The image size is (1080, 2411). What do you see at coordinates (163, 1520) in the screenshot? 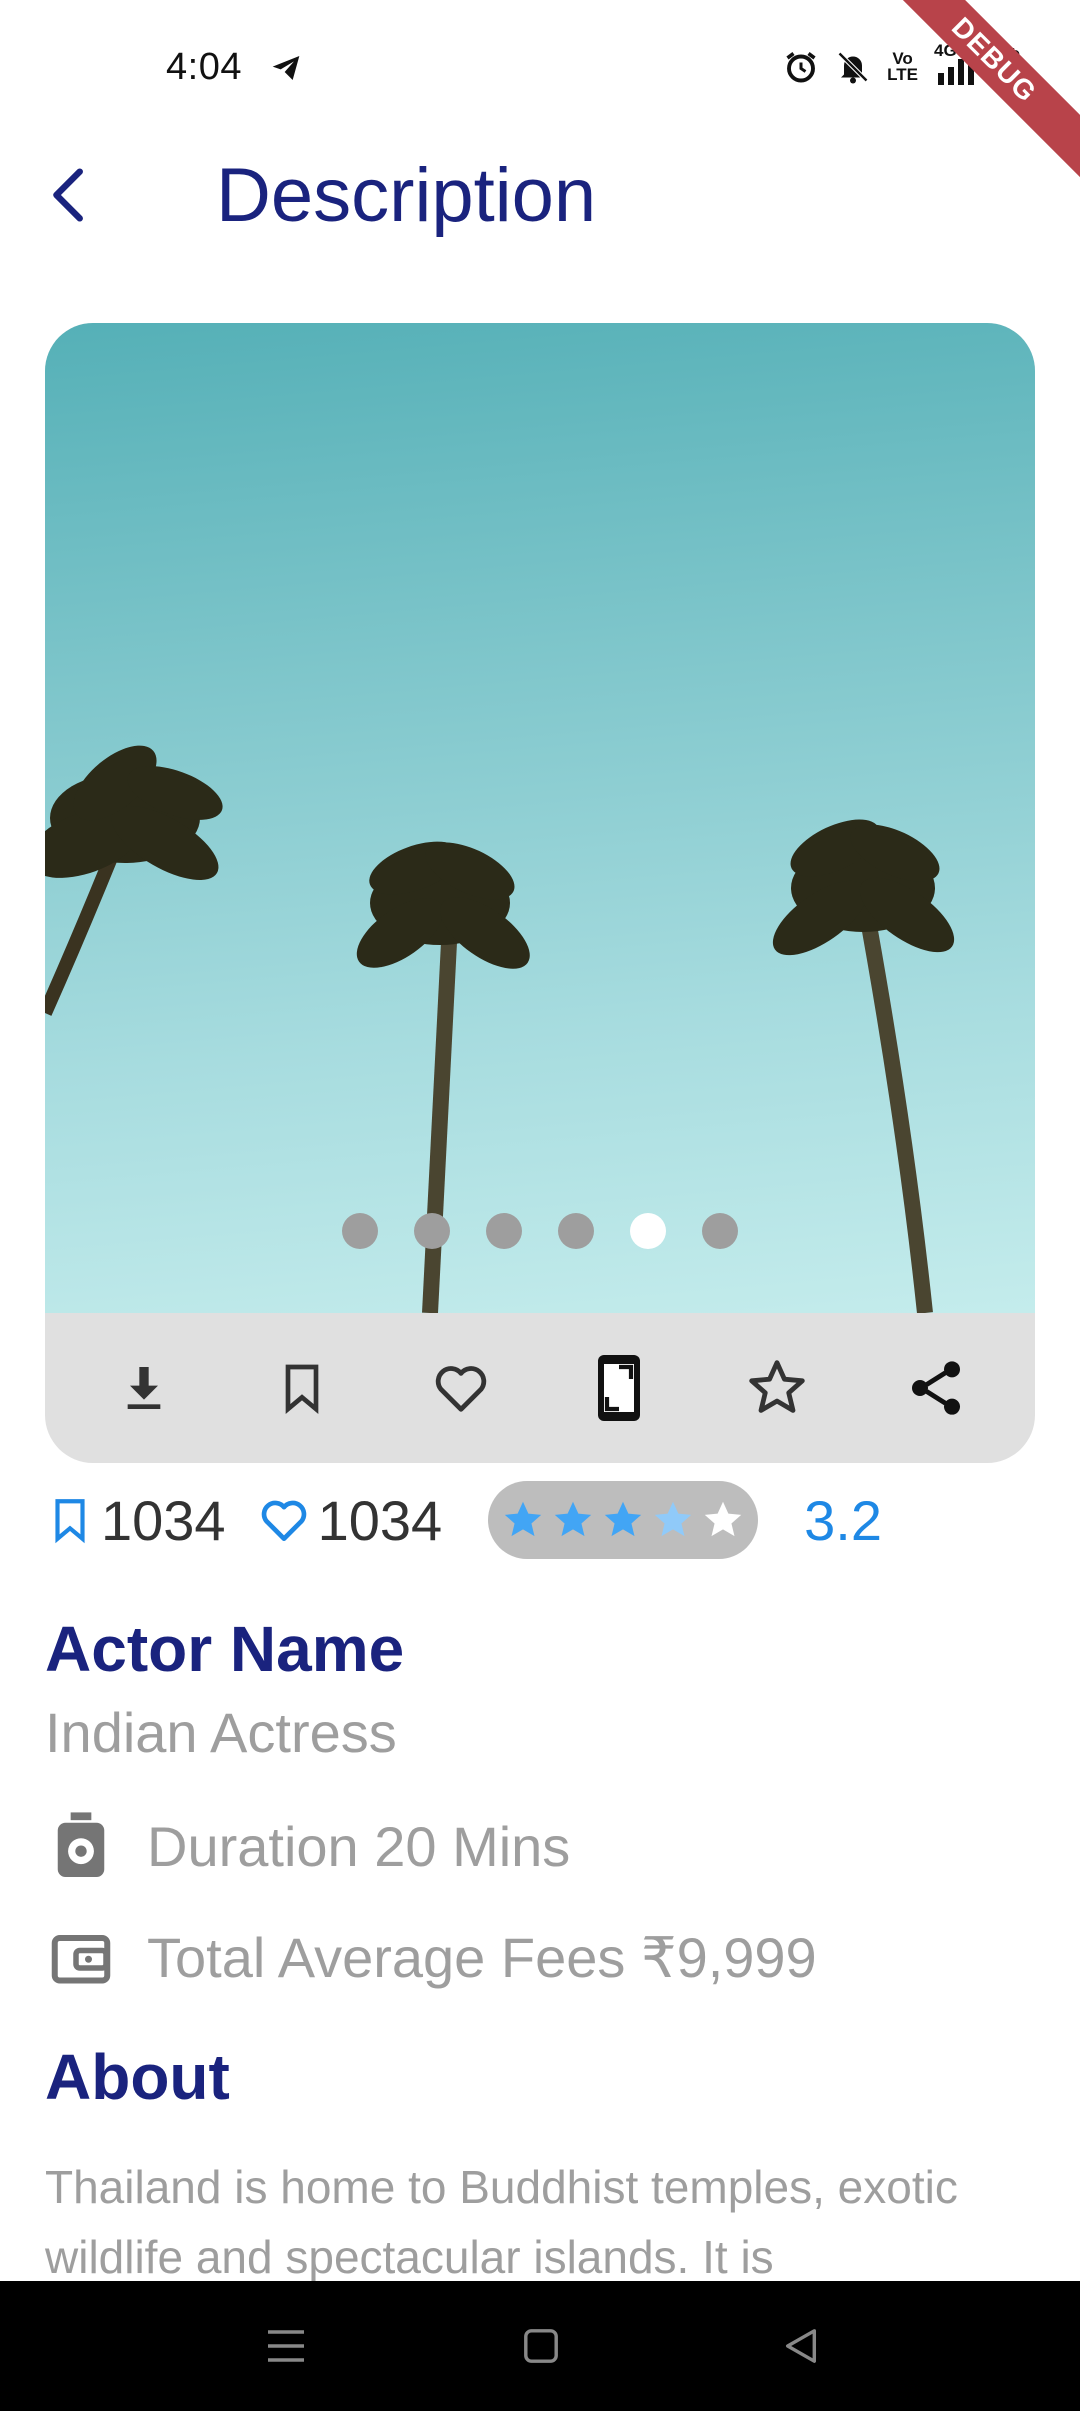
I see `bookmark-count-value: 1034` at bounding box center [163, 1520].